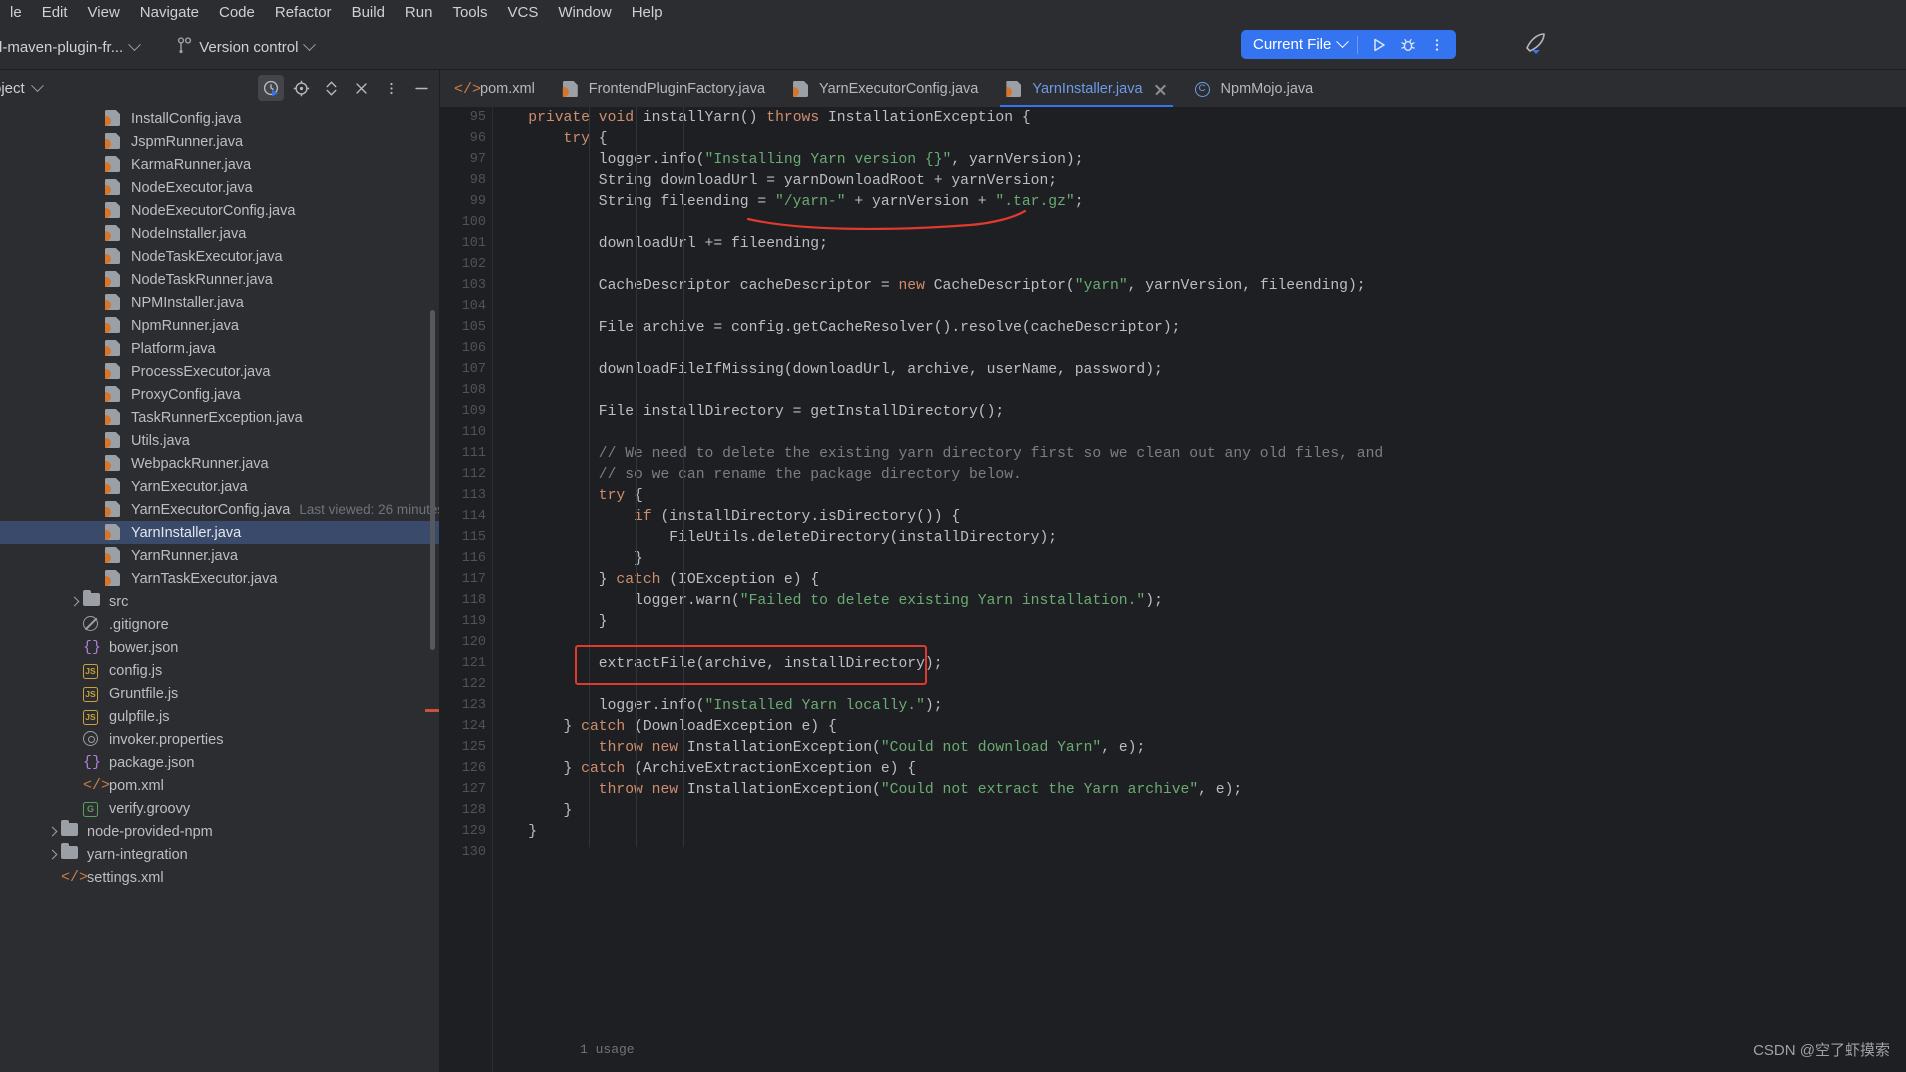  Describe the element at coordinates (522, 13) in the screenshot. I see `menu-item-vcs: VCS` at that location.